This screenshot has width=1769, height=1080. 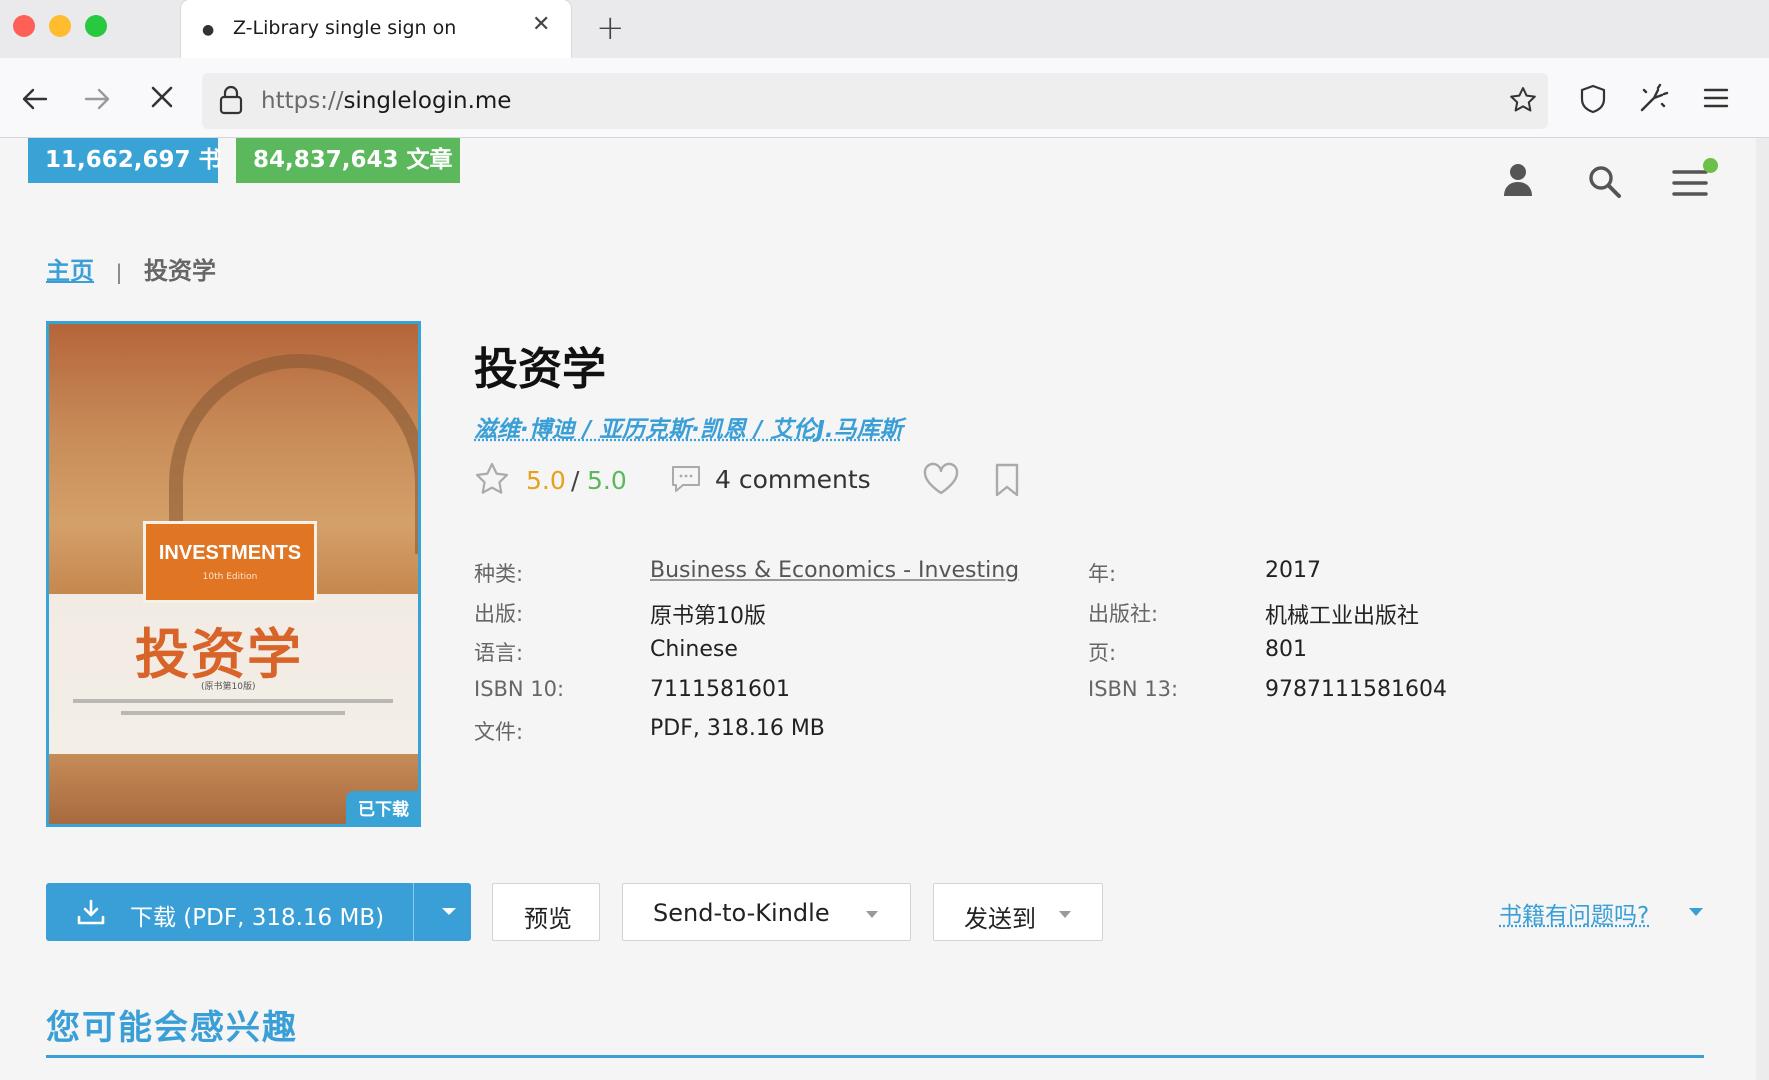 I want to click on cover-edition-cn: (原书第10版), so click(x=228, y=687).